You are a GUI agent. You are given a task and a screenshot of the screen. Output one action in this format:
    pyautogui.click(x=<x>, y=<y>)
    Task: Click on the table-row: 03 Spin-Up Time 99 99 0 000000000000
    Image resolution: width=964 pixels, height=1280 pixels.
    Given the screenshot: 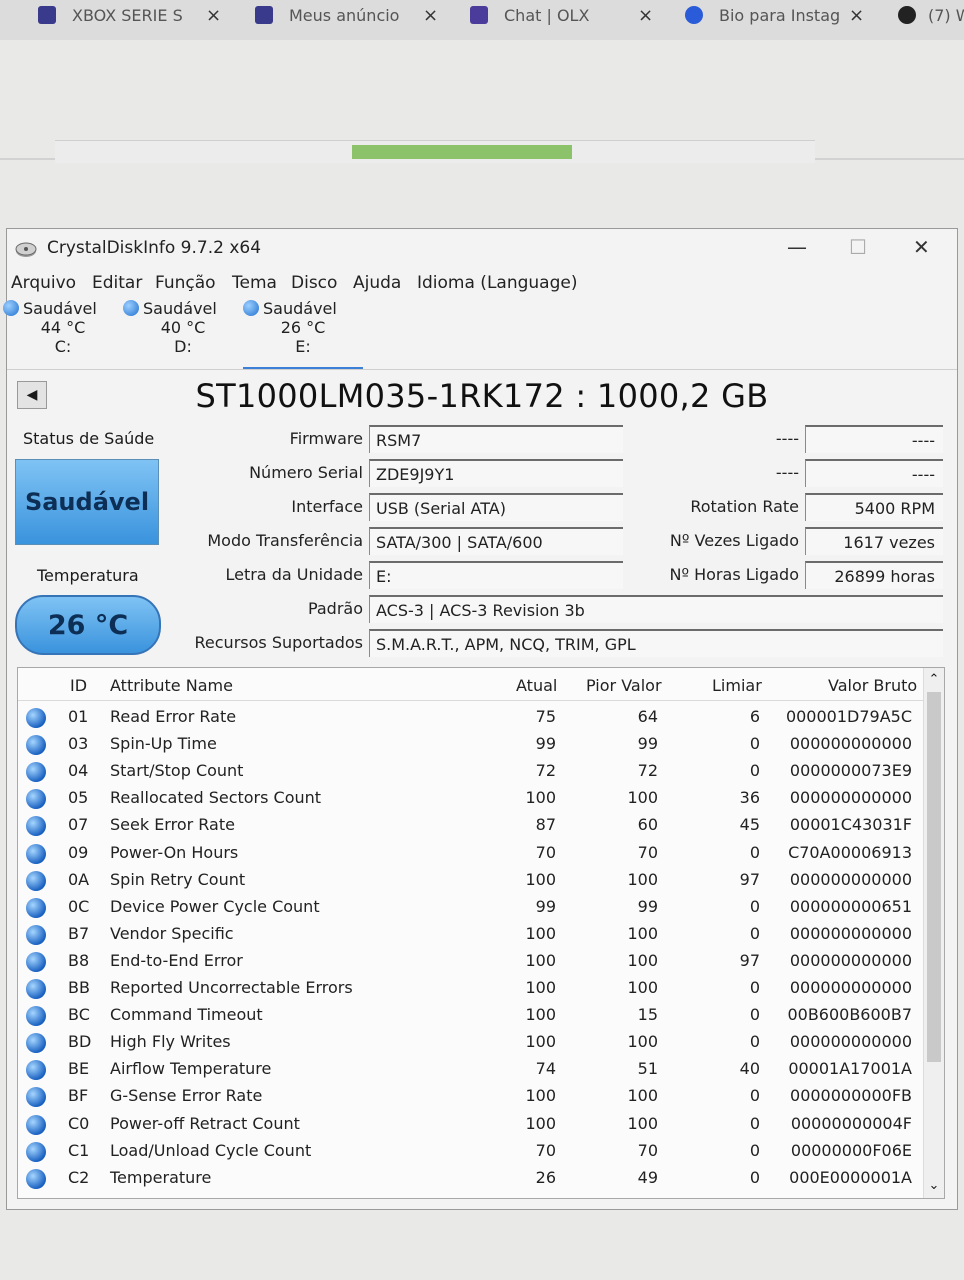 What is the action you would take?
    pyautogui.click(x=471, y=744)
    